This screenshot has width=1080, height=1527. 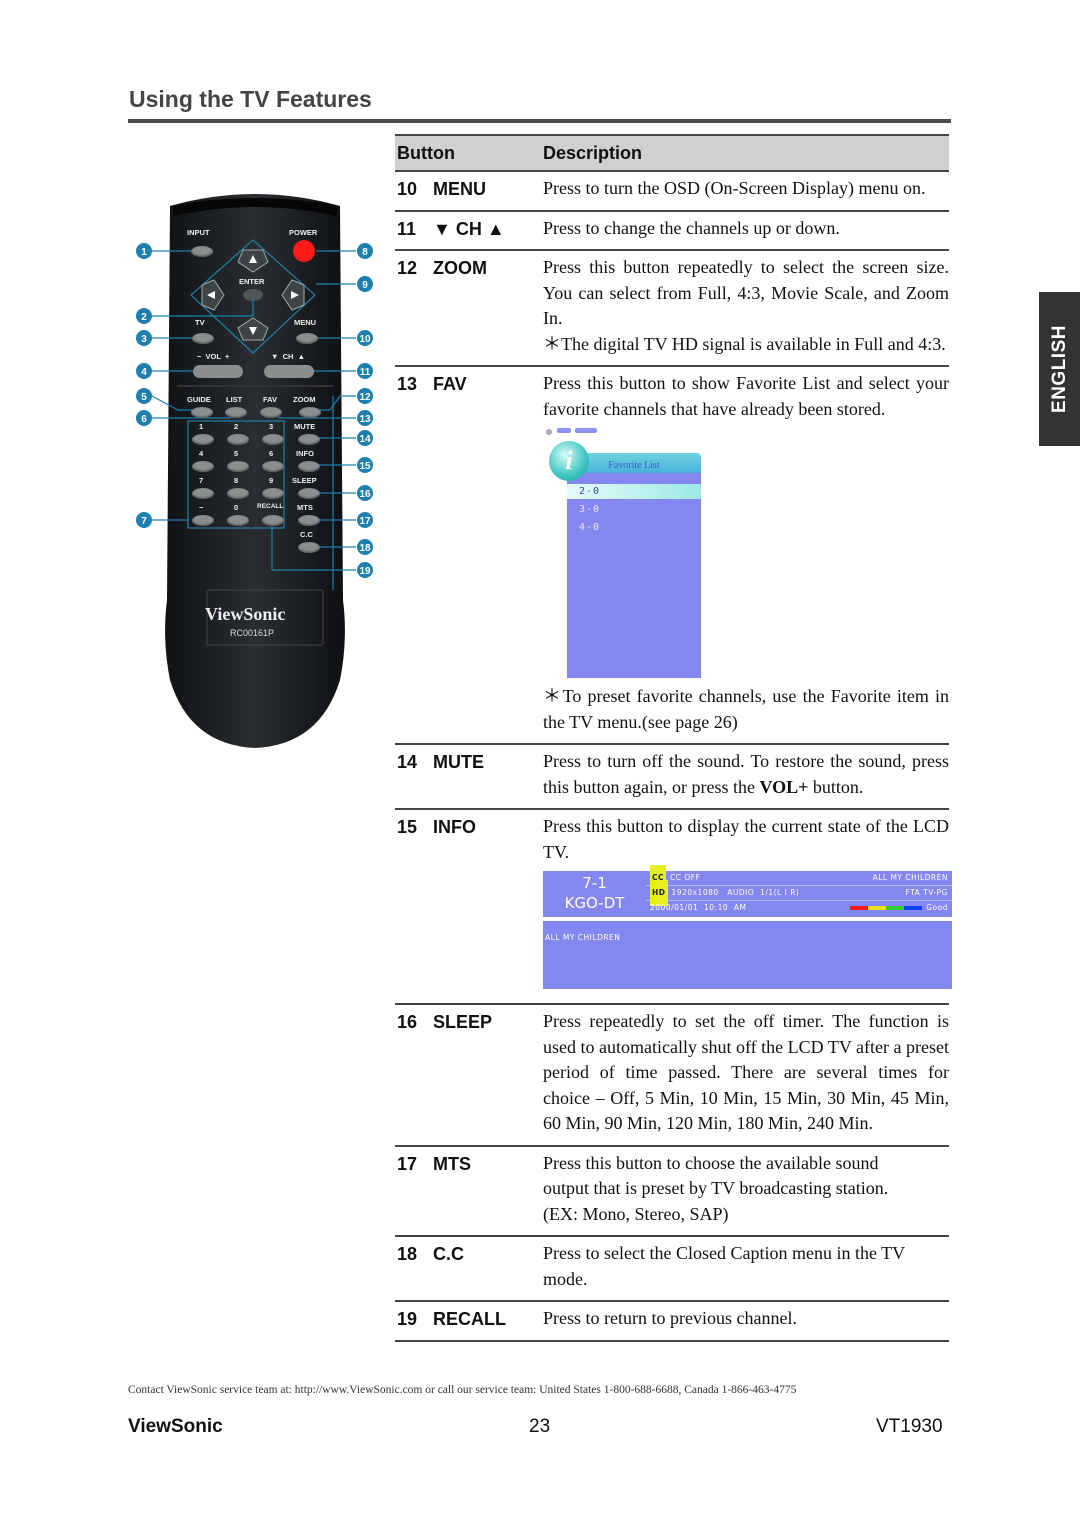 What do you see at coordinates (273, 520) in the screenshot?
I see `recall-button` at bounding box center [273, 520].